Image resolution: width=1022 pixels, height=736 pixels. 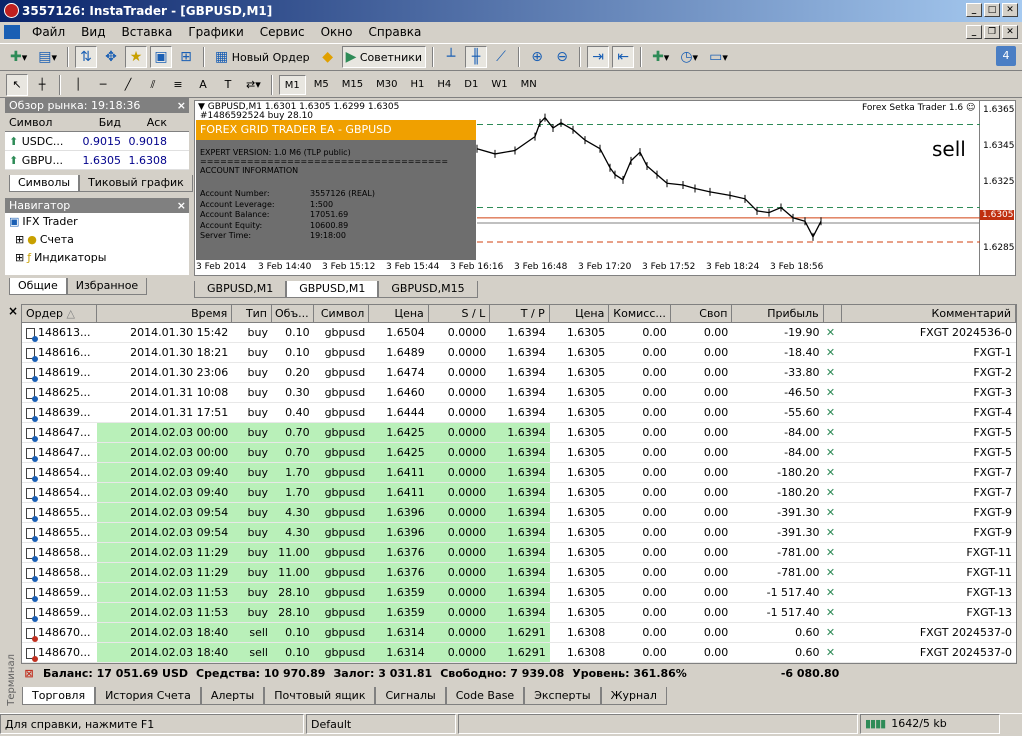 I want to click on tab-journal: Журнал, so click(x=633, y=696).